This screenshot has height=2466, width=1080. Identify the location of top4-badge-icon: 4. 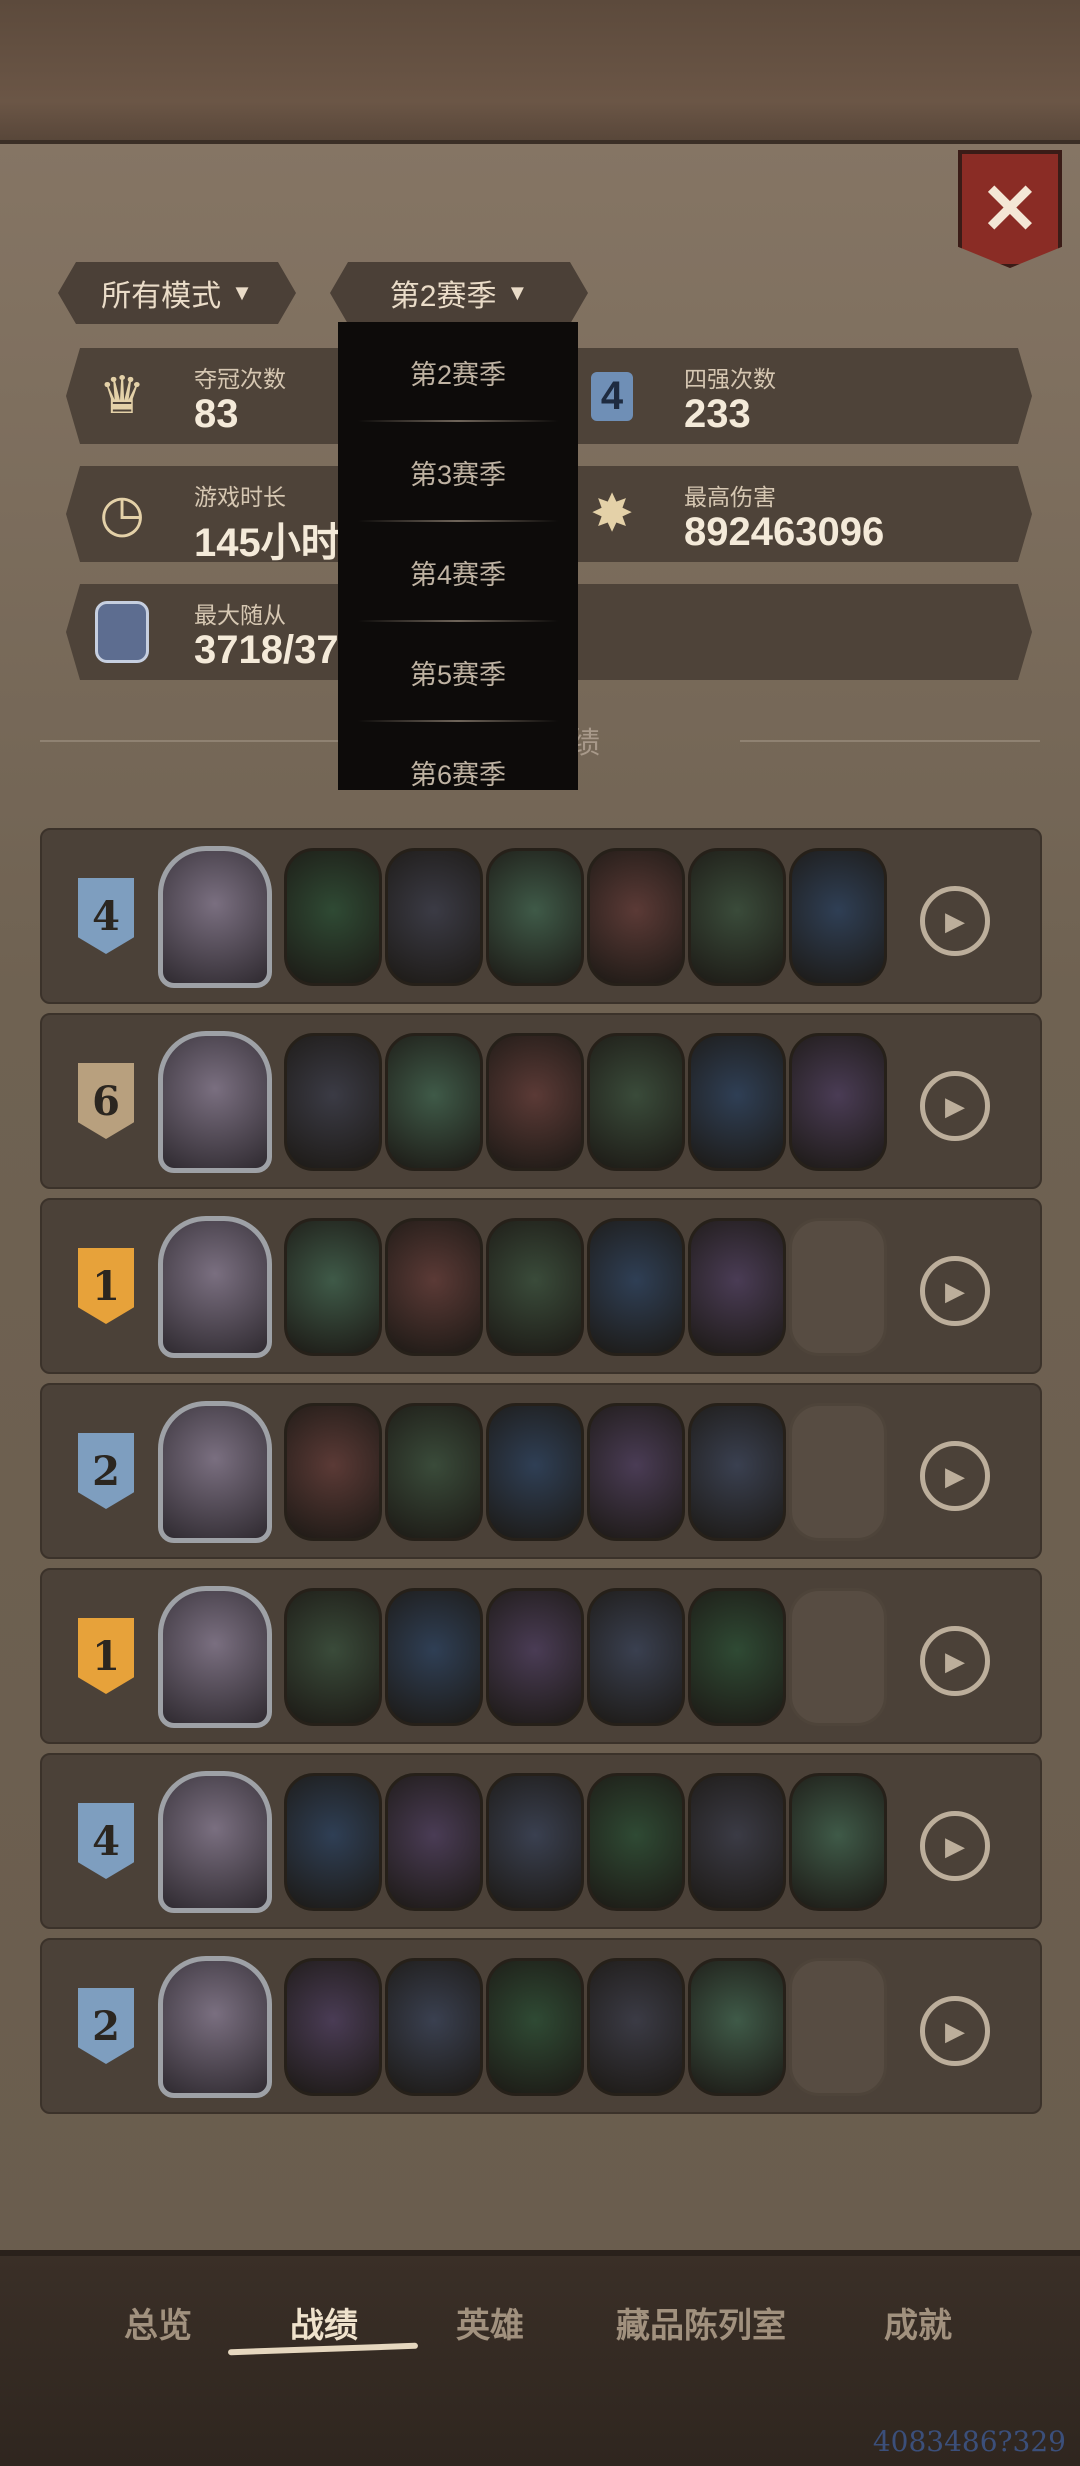
(612, 396).